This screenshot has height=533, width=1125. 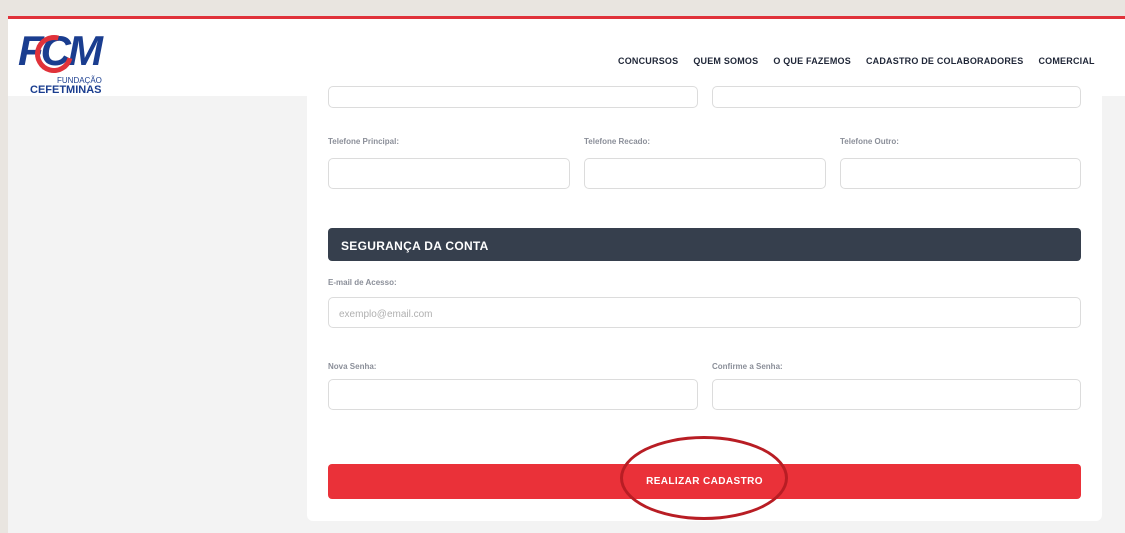 What do you see at coordinates (812, 61) in the screenshot?
I see `nav-item-o-que-fazemos: O QUE FAZEMOS` at bounding box center [812, 61].